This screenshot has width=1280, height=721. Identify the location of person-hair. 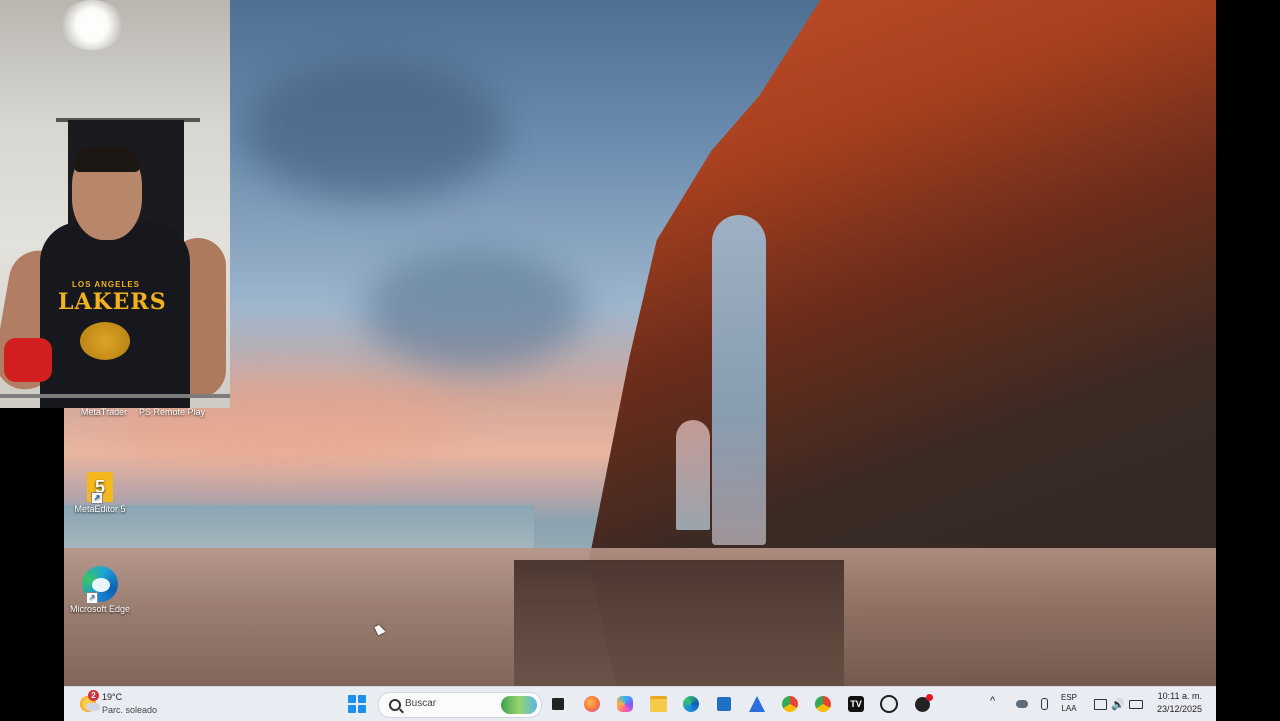
(107, 159).